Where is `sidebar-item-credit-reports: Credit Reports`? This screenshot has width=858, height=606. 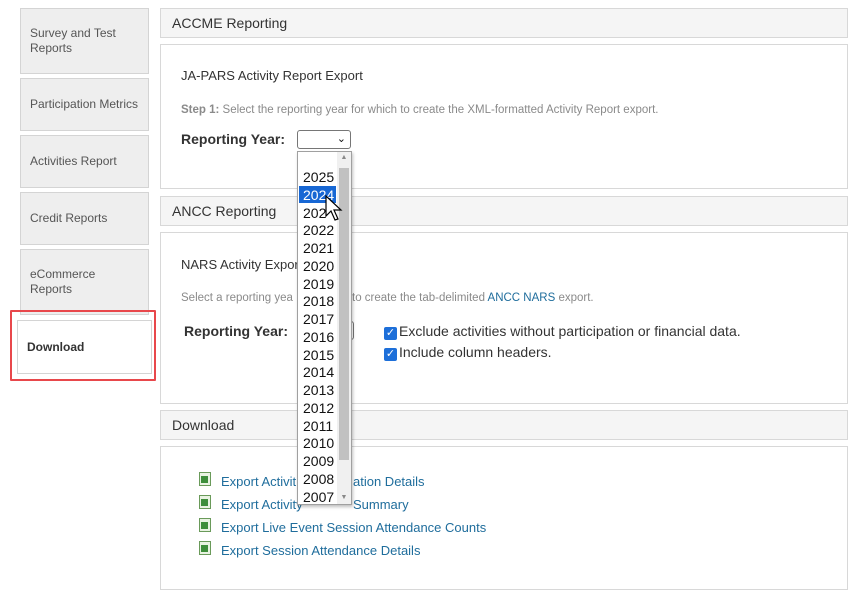
sidebar-item-credit-reports: Credit Reports is located at coordinates (84, 218).